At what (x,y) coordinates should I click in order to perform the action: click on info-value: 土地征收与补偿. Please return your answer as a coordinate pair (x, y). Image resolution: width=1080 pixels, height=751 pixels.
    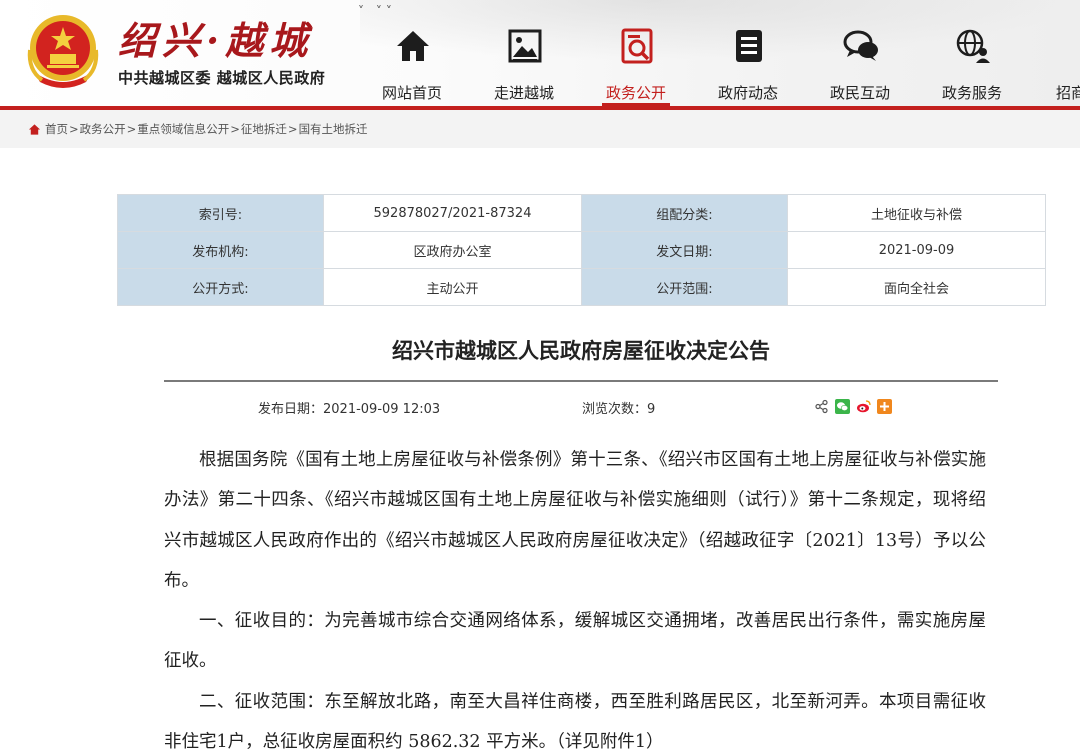
    Looking at the image, I should click on (916, 213).